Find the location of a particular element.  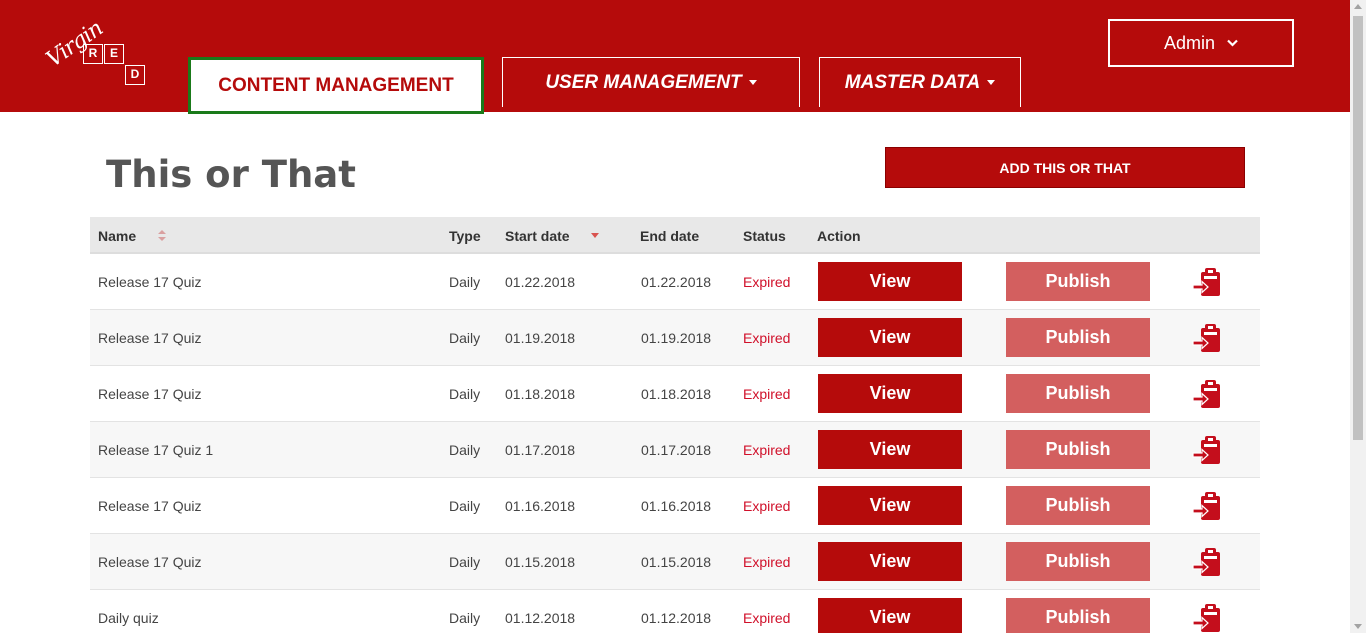

row-name: Daily quiz is located at coordinates (128, 618).